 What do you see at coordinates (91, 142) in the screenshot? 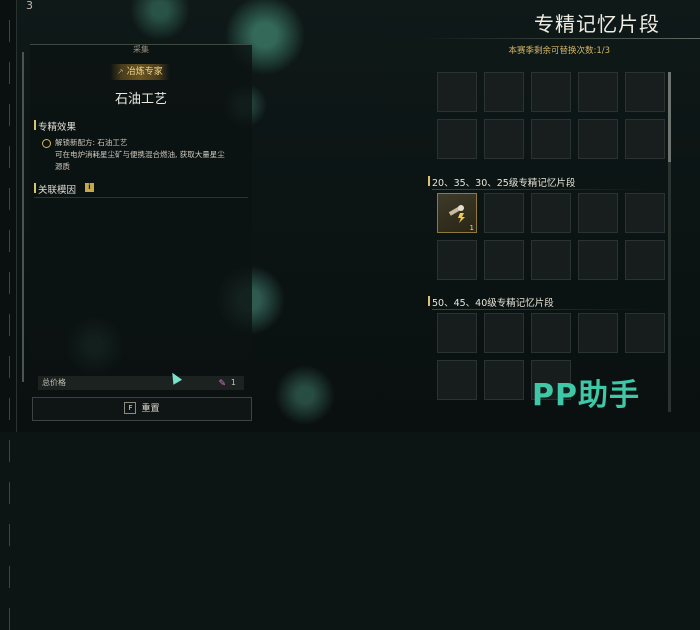
I see `effect-line: 解锁新配方: 石油工艺` at bounding box center [91, 142].